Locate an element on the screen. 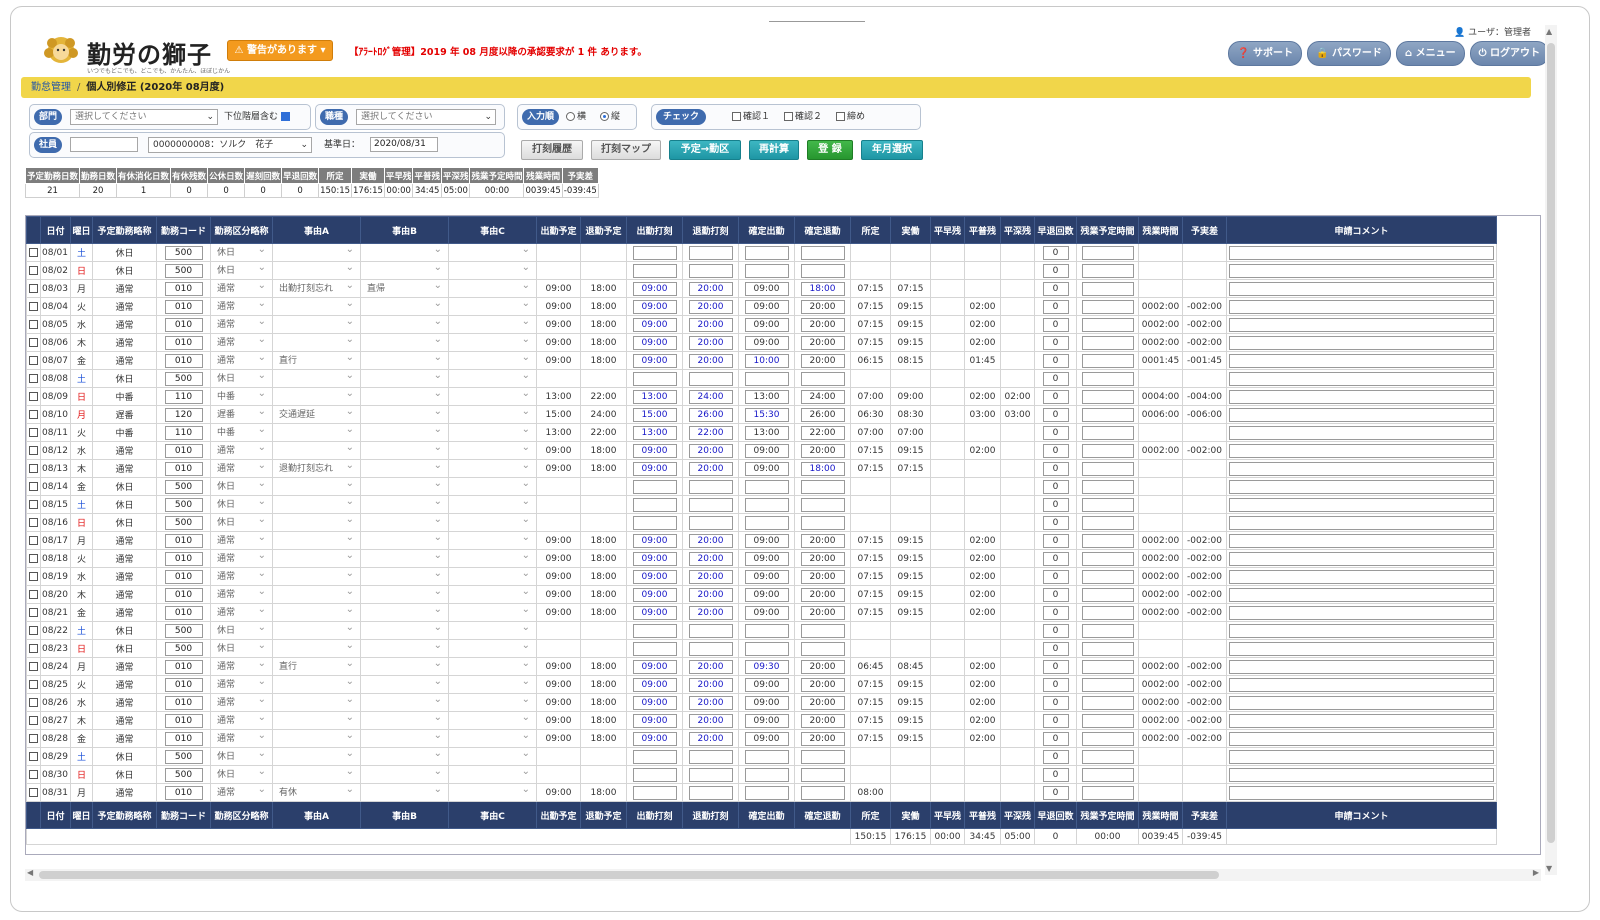  start-stamp-cell: 09:00 is located at coordinates (654, 720).